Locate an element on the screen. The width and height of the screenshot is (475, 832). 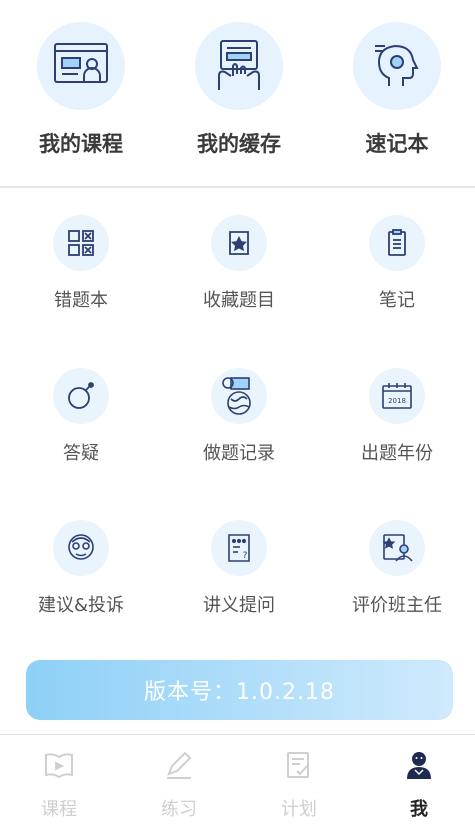
tab-me-label: 我 is located at coordinates (419, 809).